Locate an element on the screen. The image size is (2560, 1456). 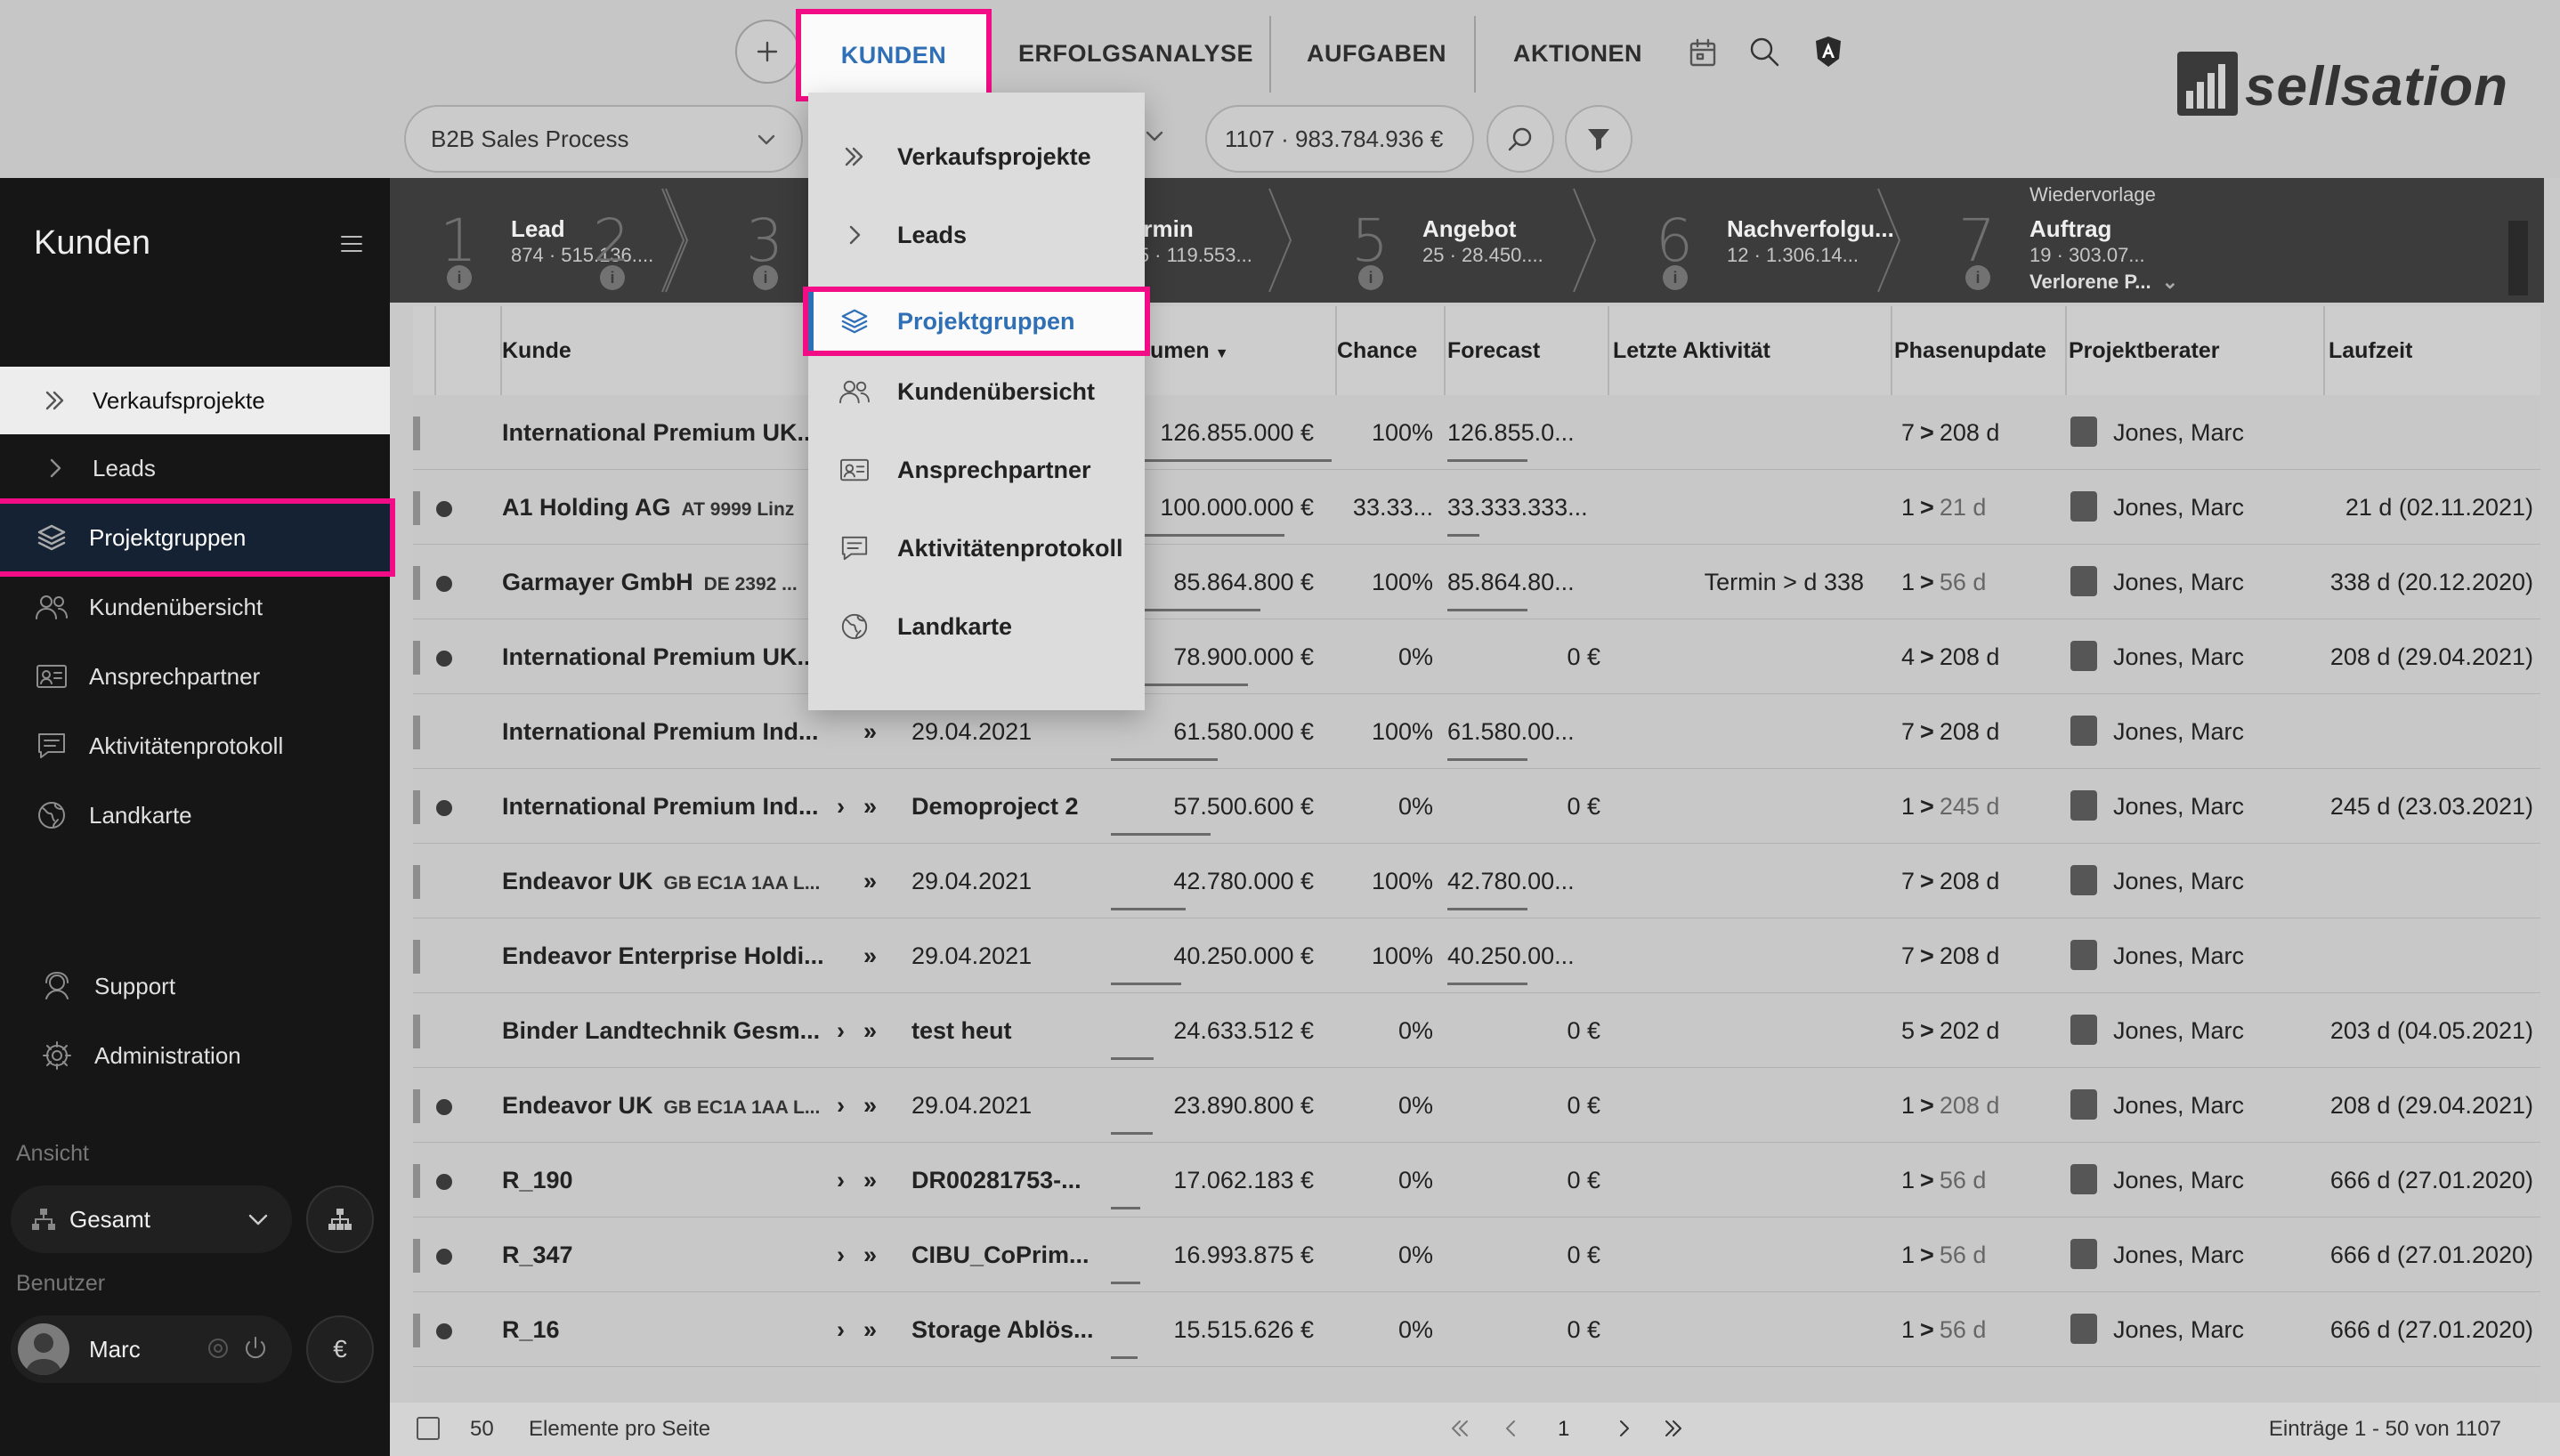
process-select: B2B Sales Process is located at coordinates (603, 139).